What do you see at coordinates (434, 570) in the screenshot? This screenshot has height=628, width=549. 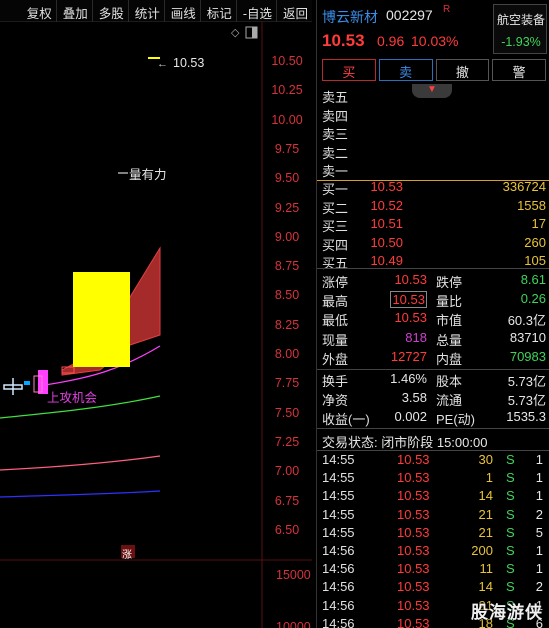 I see `tick-row: 14:56 10.53 11 S 1` at bounding box center [434, 570].